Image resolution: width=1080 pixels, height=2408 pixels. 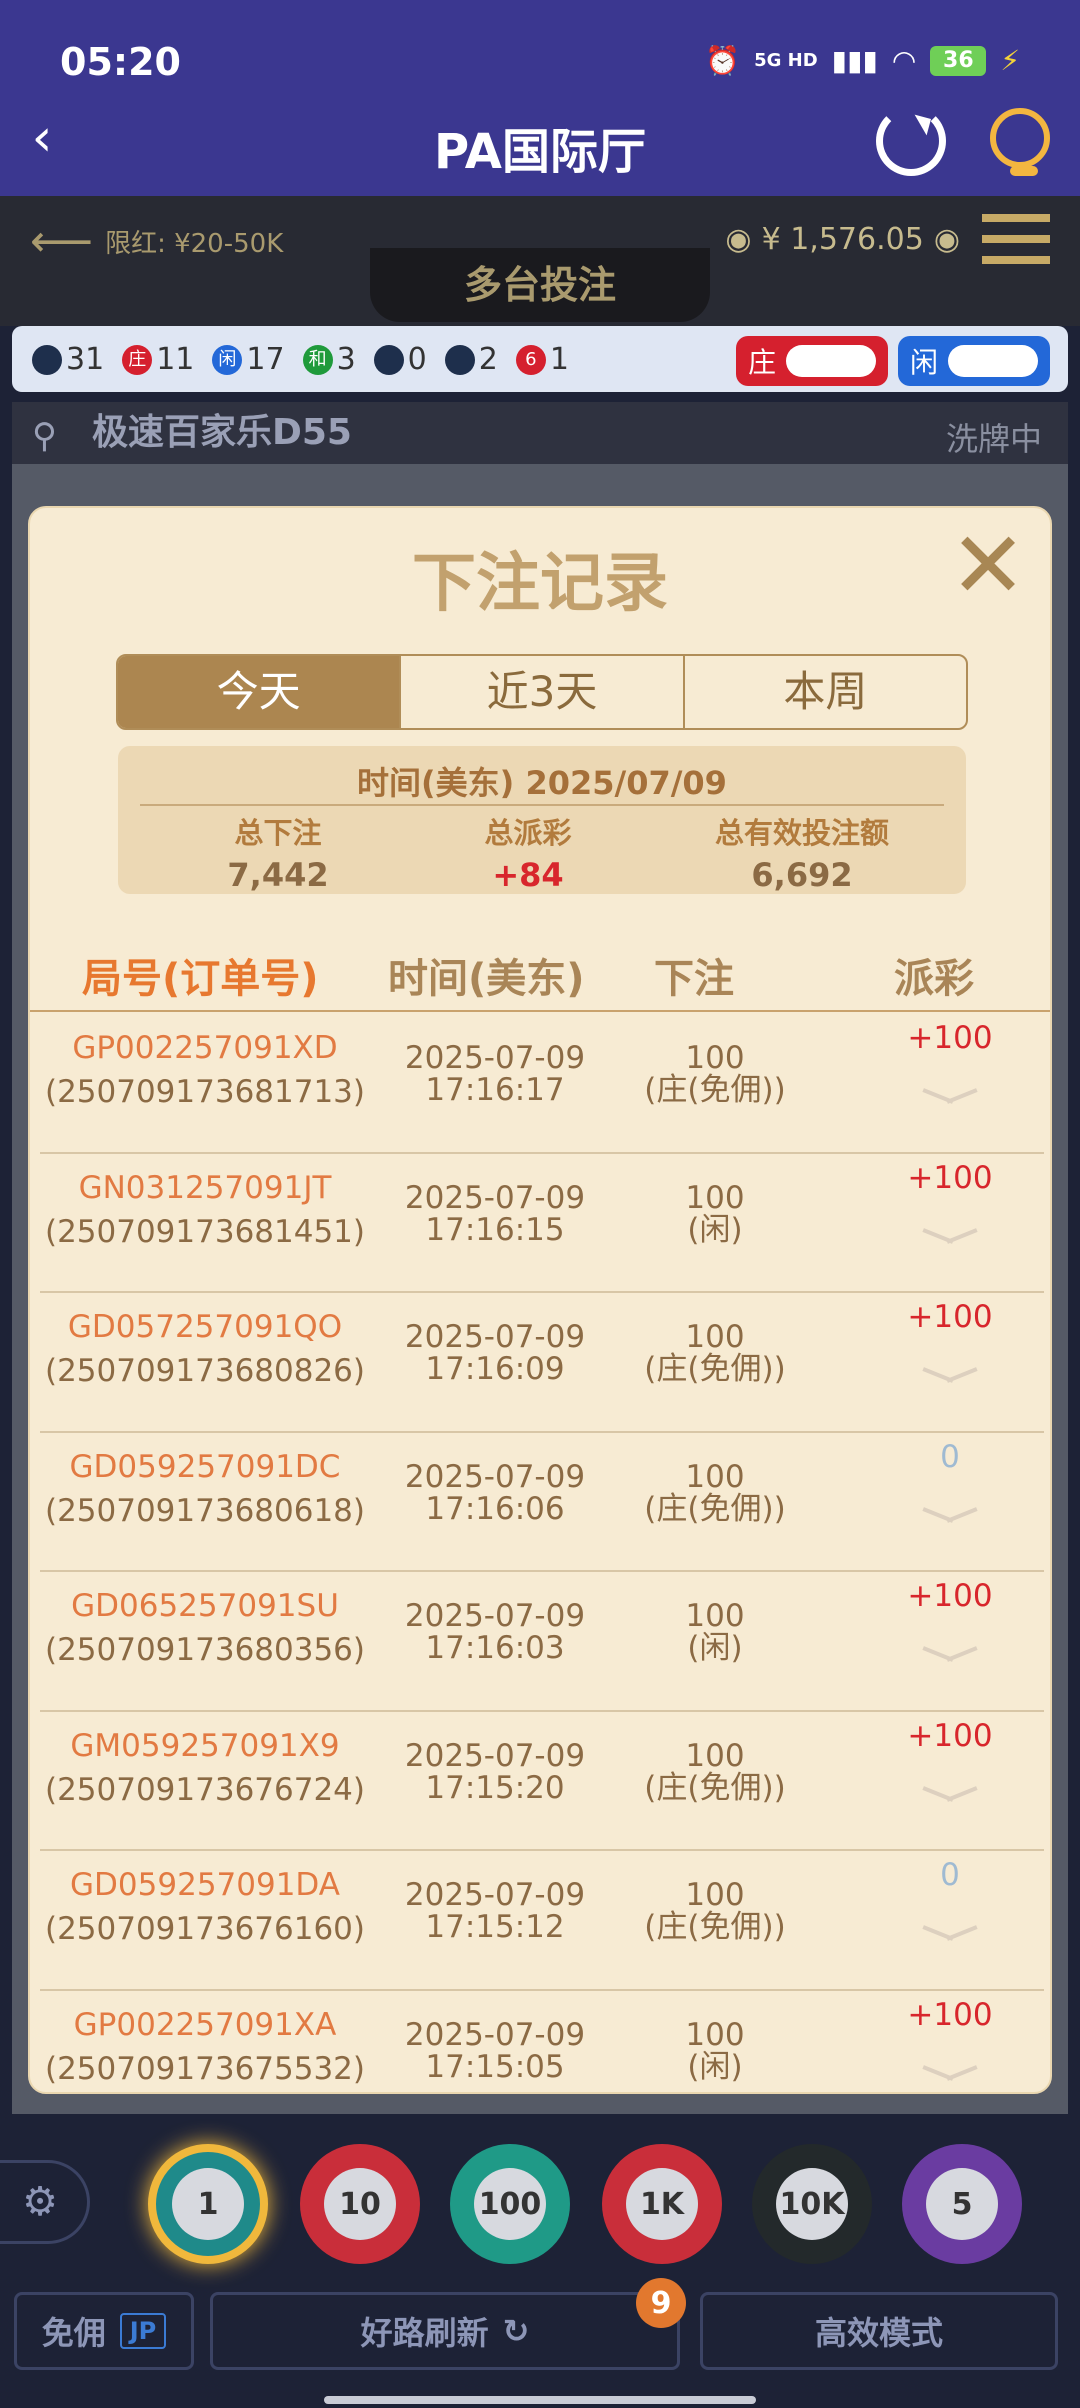 I want to click on summary-total-bet: 总下注 7,442, so click(x=278, y=855).